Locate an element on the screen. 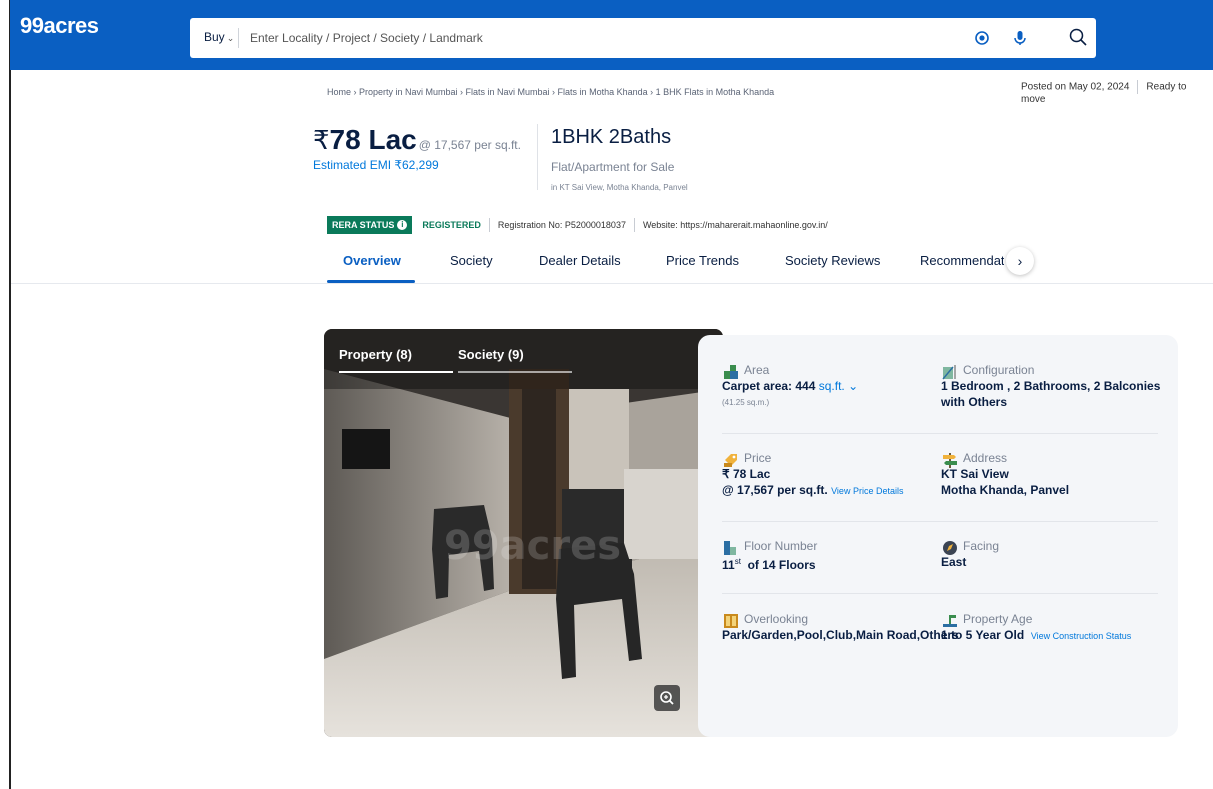 The width and height of the screenshot is (1213, 789). buy-label: Buy is located at coordinates (214, 37).